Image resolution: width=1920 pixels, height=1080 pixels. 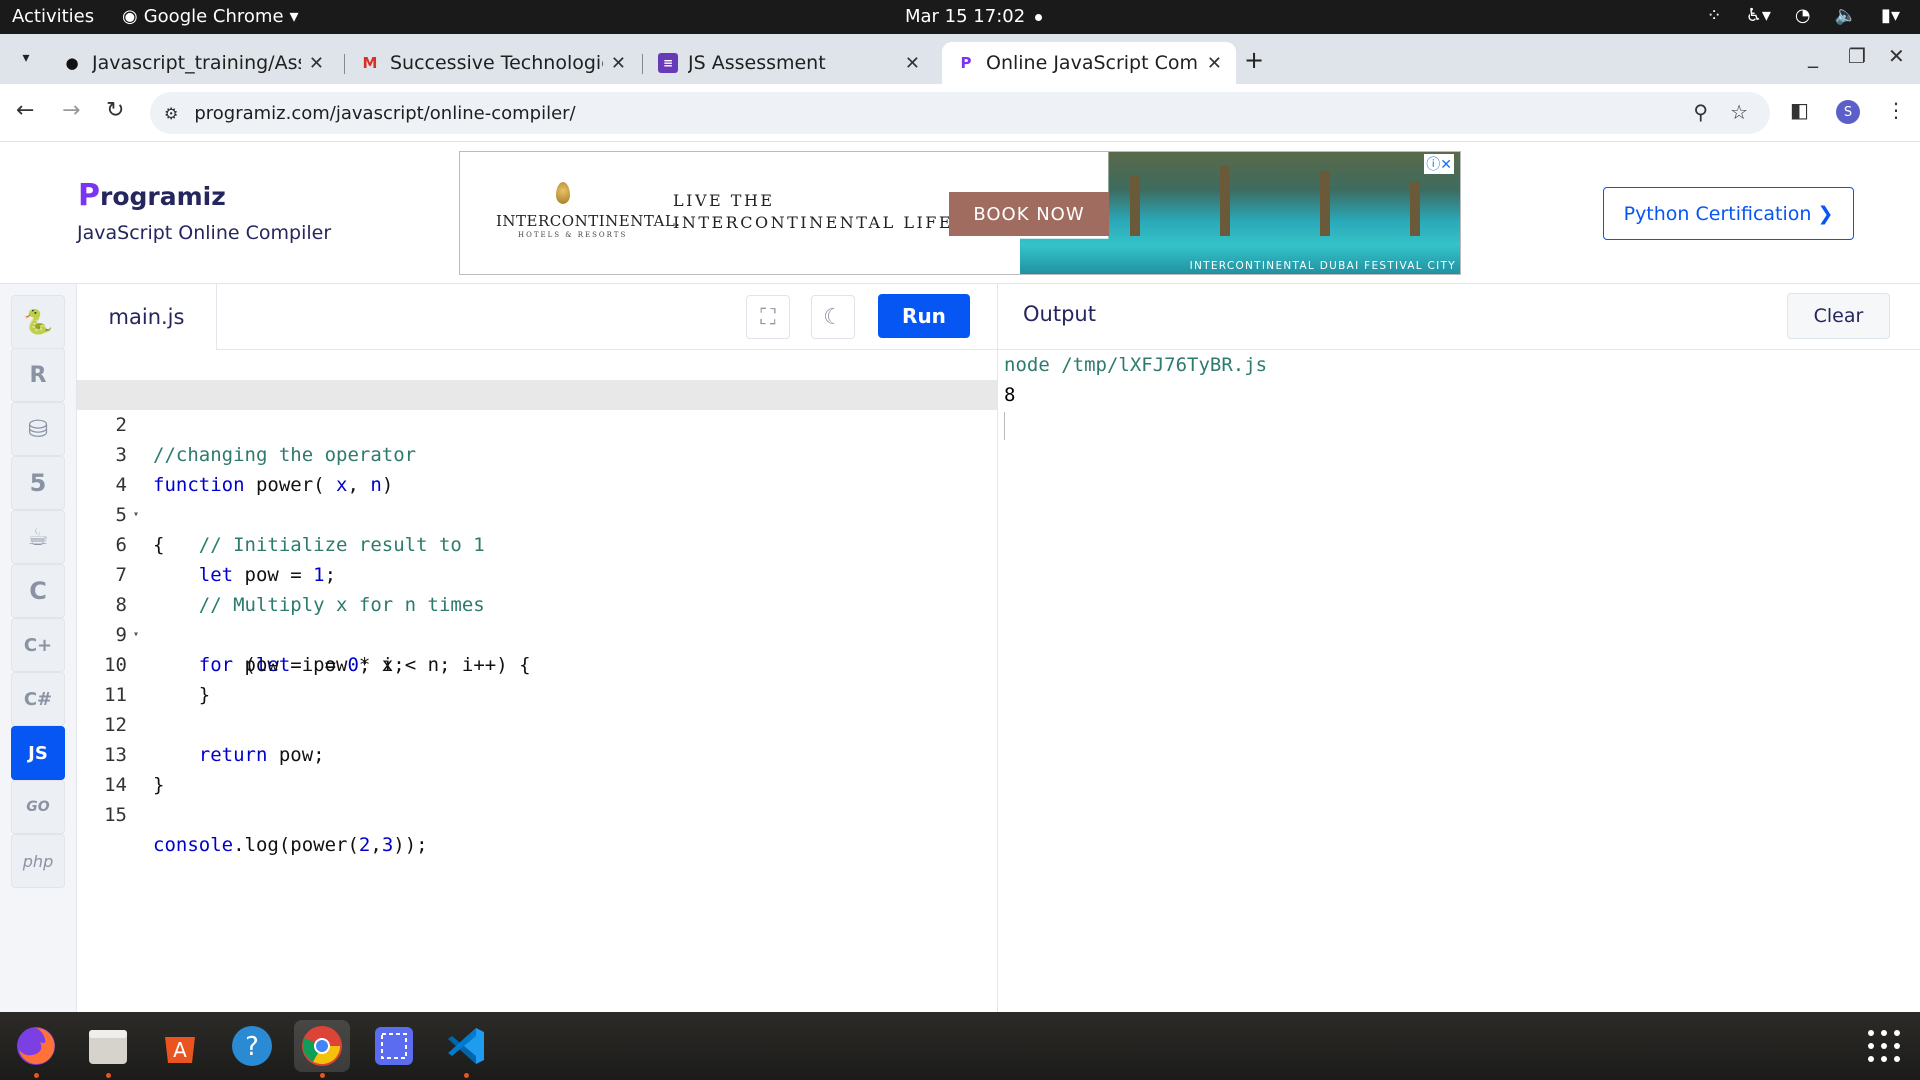 What do you see at coordinates (768, 317) in the screenshot?
I see `fullscreen-icon: ⛶` at bounding box center [768, 317].